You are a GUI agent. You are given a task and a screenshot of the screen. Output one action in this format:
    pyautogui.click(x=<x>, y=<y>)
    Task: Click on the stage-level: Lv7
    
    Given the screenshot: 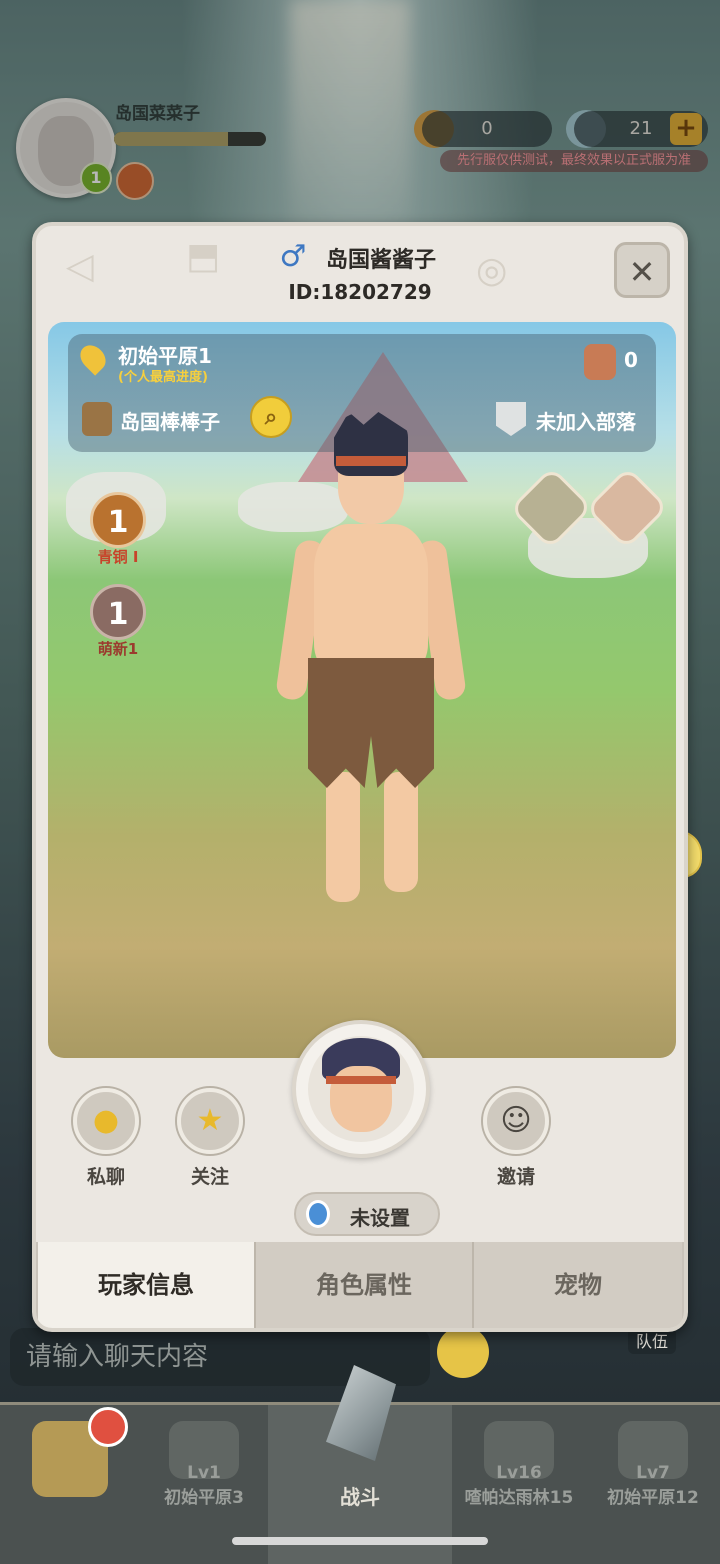 What is the action you would take?
    pyautogui.click(x=653, y=1473)
    